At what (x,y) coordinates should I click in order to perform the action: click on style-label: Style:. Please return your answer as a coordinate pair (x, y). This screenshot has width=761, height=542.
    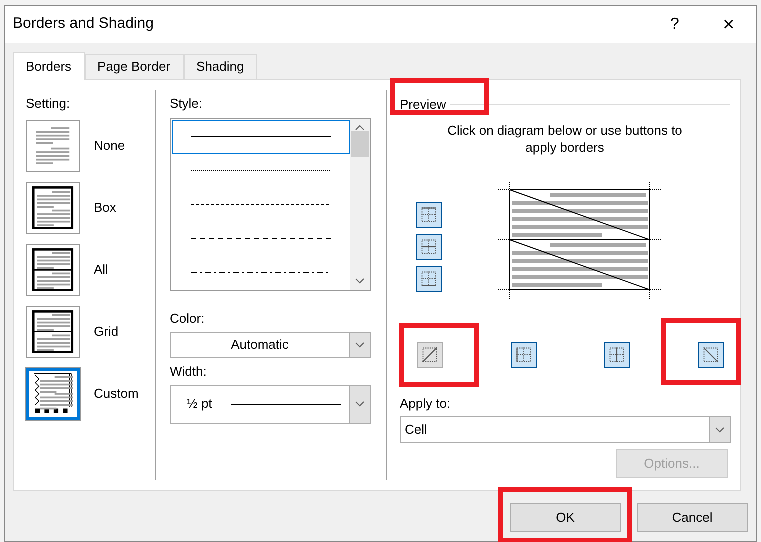
    Looking at the image, I should click on (187, 104).